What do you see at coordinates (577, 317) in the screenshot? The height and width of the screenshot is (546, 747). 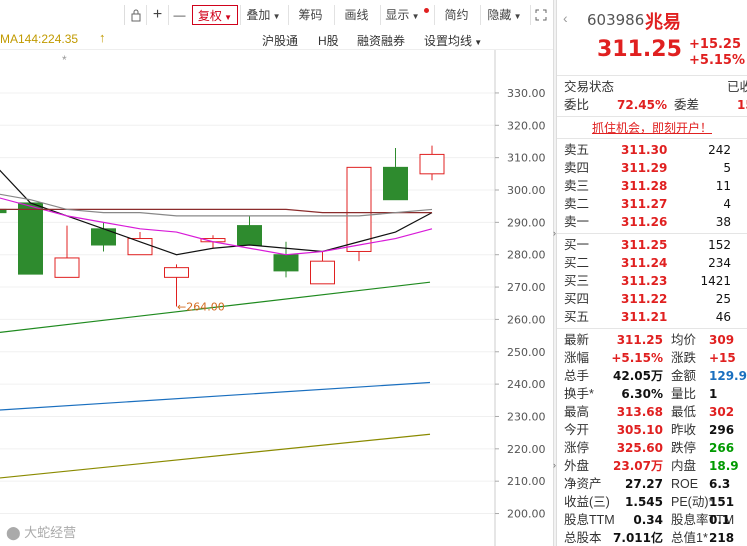 I see `bid-level-label: 买五` at bounding box center [577, 317].